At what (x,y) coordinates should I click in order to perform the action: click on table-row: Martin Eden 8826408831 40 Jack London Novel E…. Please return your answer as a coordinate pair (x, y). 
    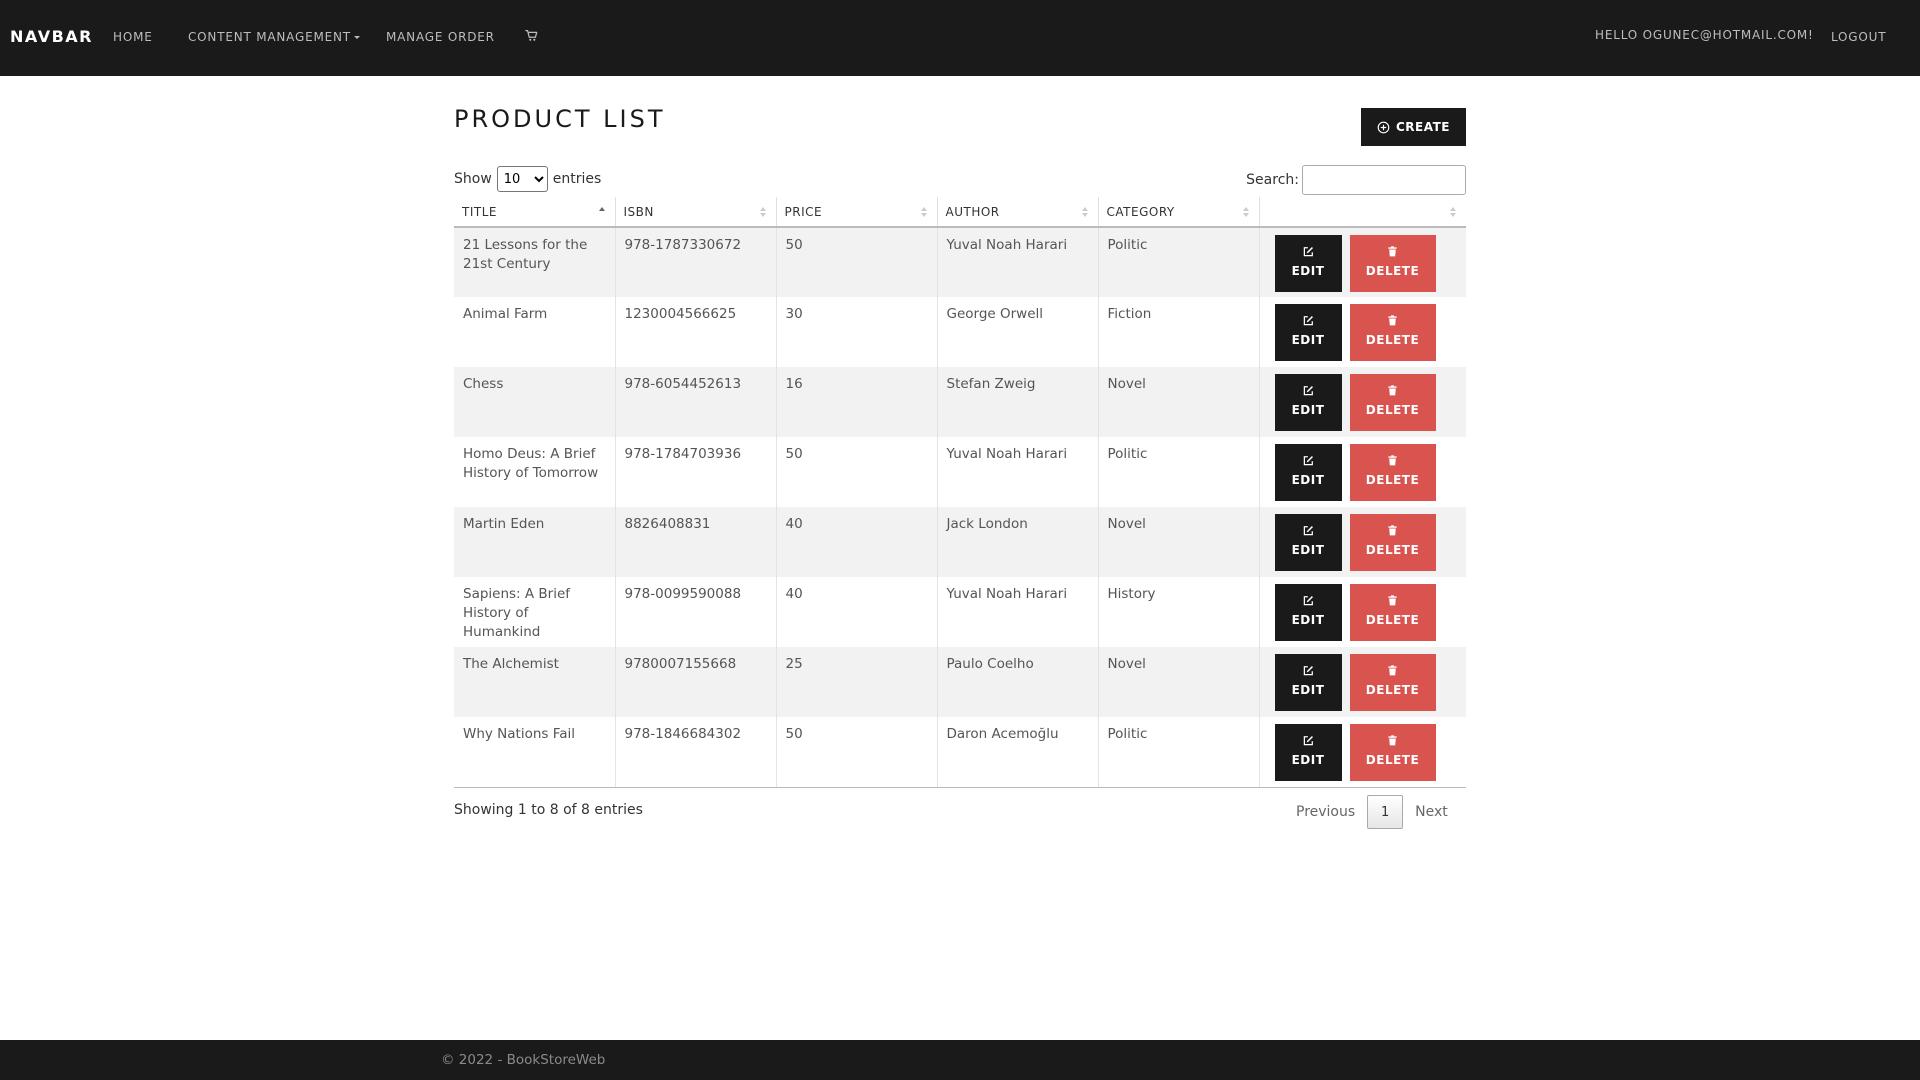
    Looking at the image, I should click on (960, 542).